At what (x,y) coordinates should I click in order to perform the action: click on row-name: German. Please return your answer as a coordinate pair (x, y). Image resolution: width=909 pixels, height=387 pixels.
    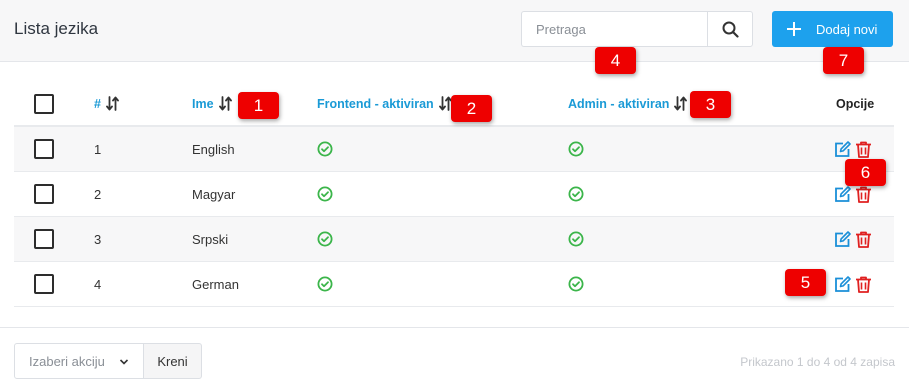
    Looking at the image, I should click on (215, 284).